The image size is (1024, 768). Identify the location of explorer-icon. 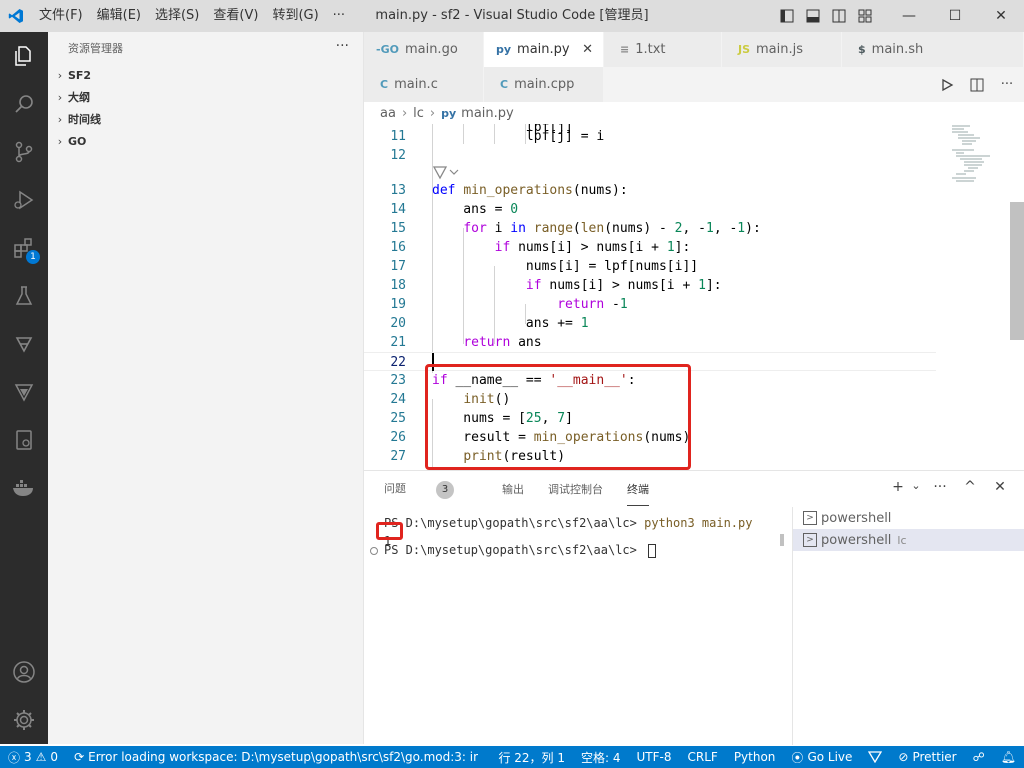
(24, 56).